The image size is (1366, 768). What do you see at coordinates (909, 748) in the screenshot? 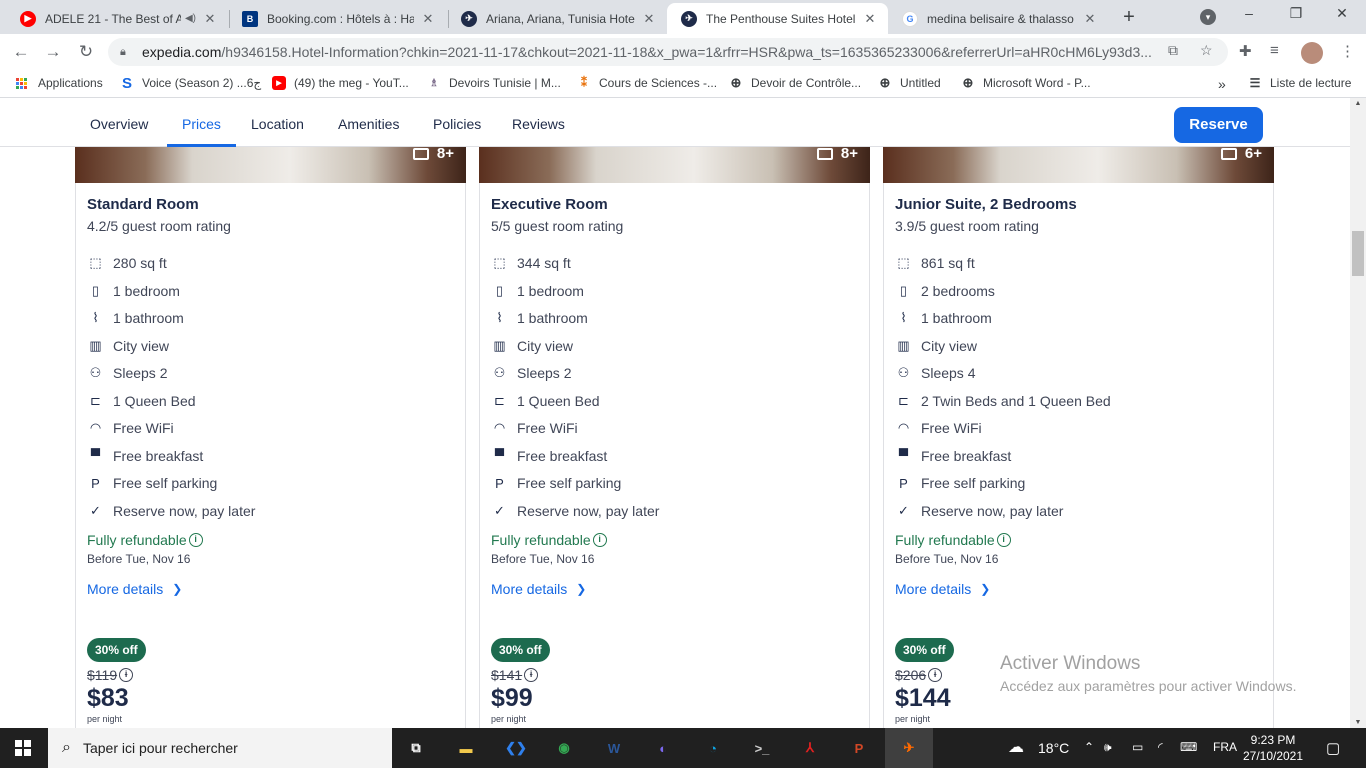
I see `expedia-app-icon: ✈` at bounding box center [909, 748].